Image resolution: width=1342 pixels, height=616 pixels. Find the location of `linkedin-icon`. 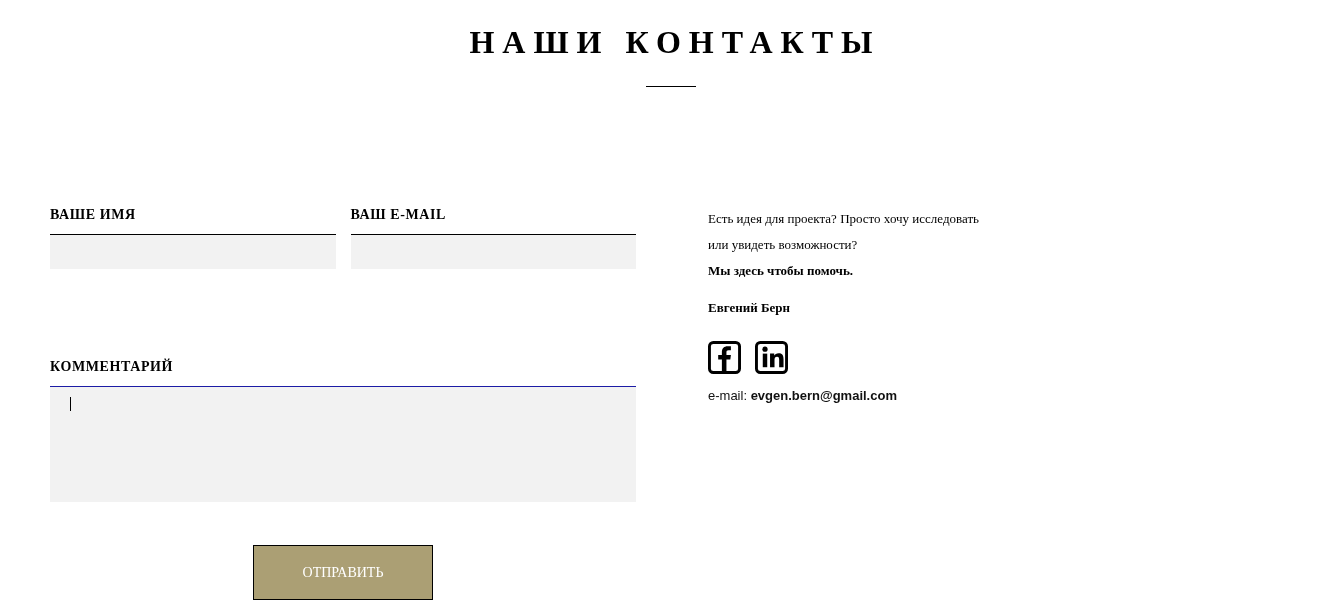

linkedin-icon is located at coordinates (771, 357).